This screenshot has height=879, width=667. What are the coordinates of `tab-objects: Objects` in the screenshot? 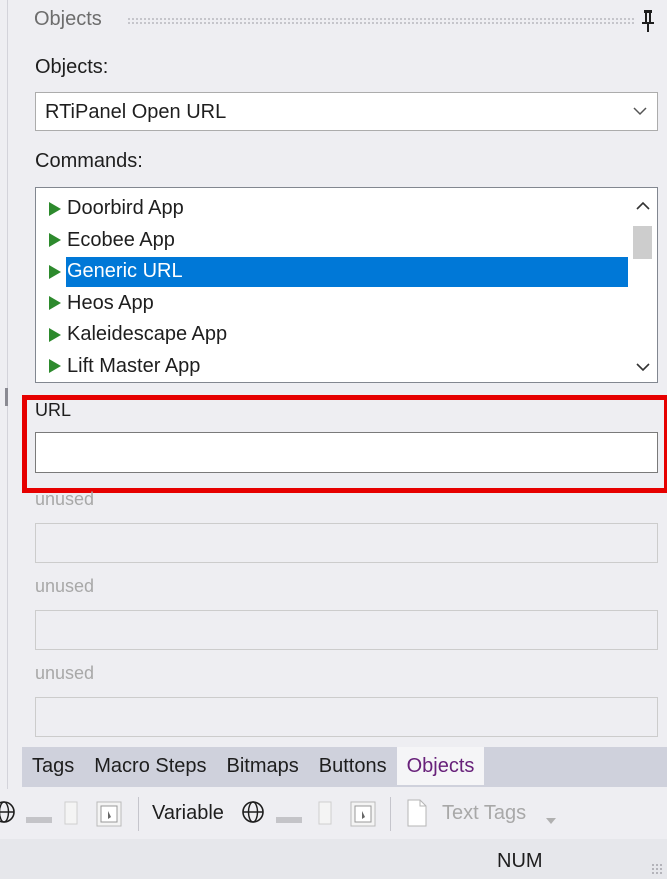 It's located at (440, 766).